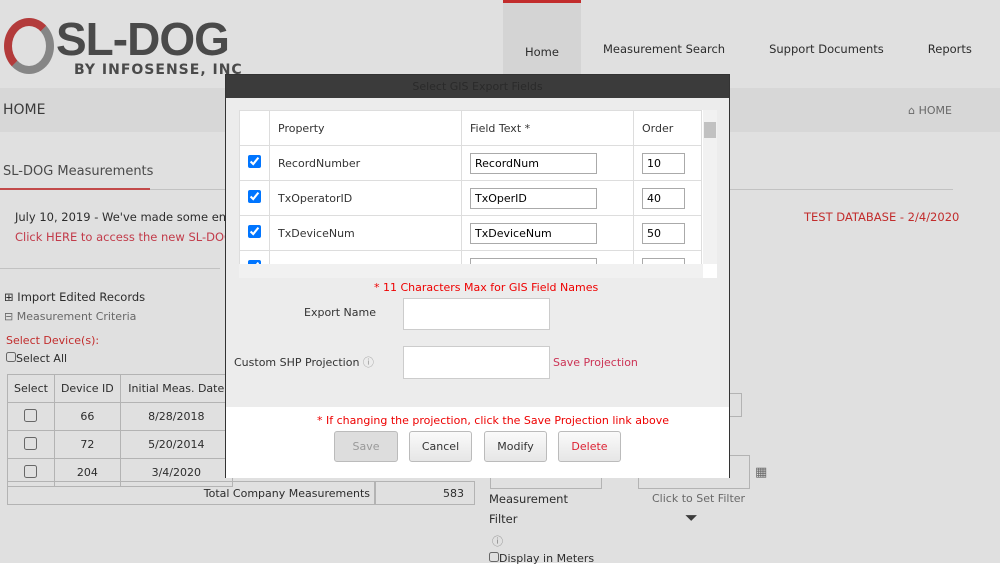 The height and width of the screenshot is (565, 1000). What do you see at coordinates (547, 128) in the screenshot?
I see `column-header-field-text: Field Text *` at bounding box center [547, 128].